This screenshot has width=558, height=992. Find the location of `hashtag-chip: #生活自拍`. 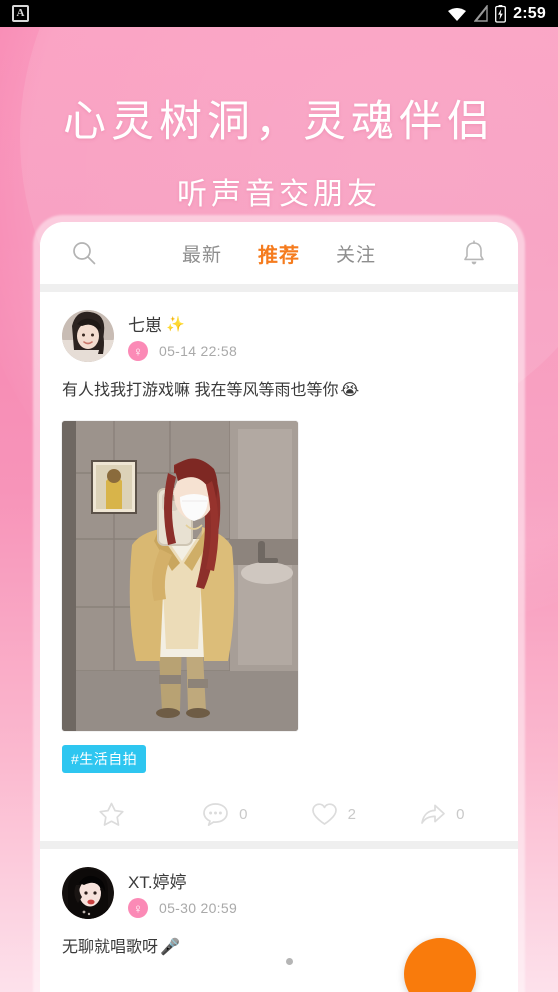

hashtag-chip: #生活自拍 is located at coordinates (104, 759).